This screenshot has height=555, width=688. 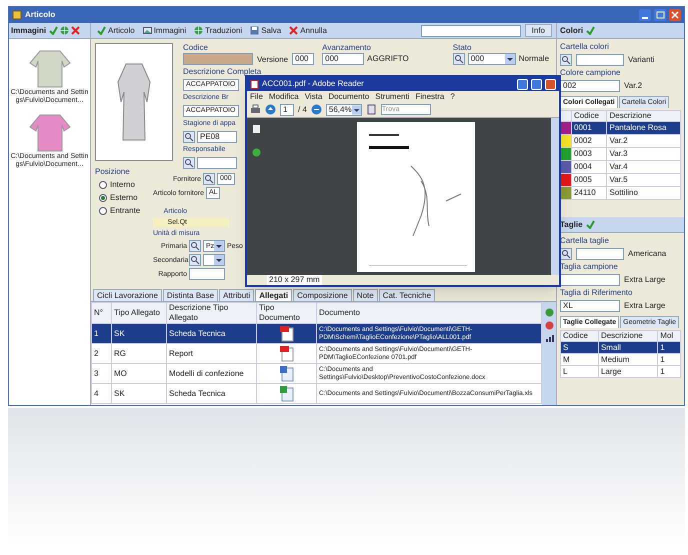 What do you see at coordinates (589, 193) in the screenshot?
I see `table-cell: 24110` at bounding box center [589, 193].